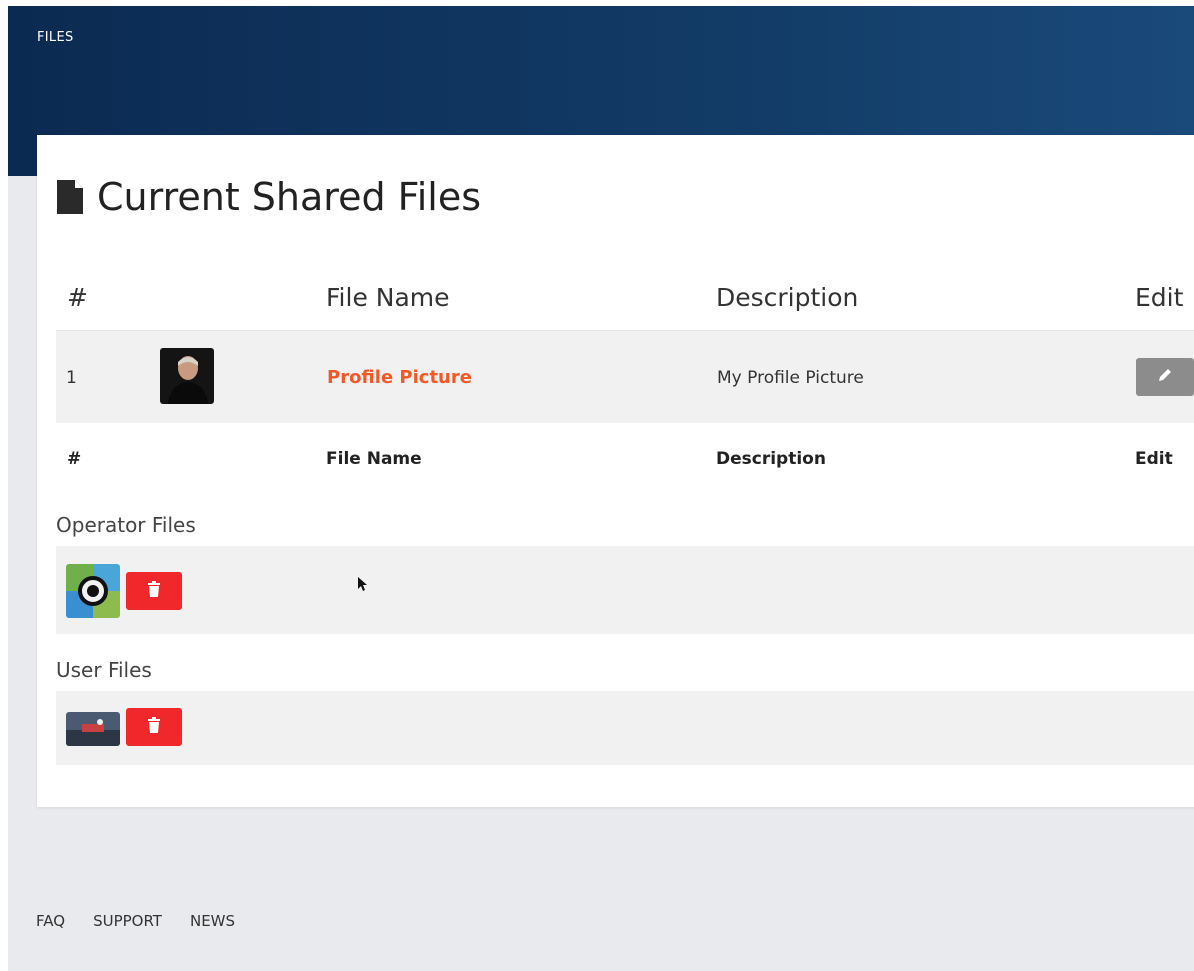  Describe the element at coordinates (70, 197) in the screenshot. I see `file-icon` at that location.